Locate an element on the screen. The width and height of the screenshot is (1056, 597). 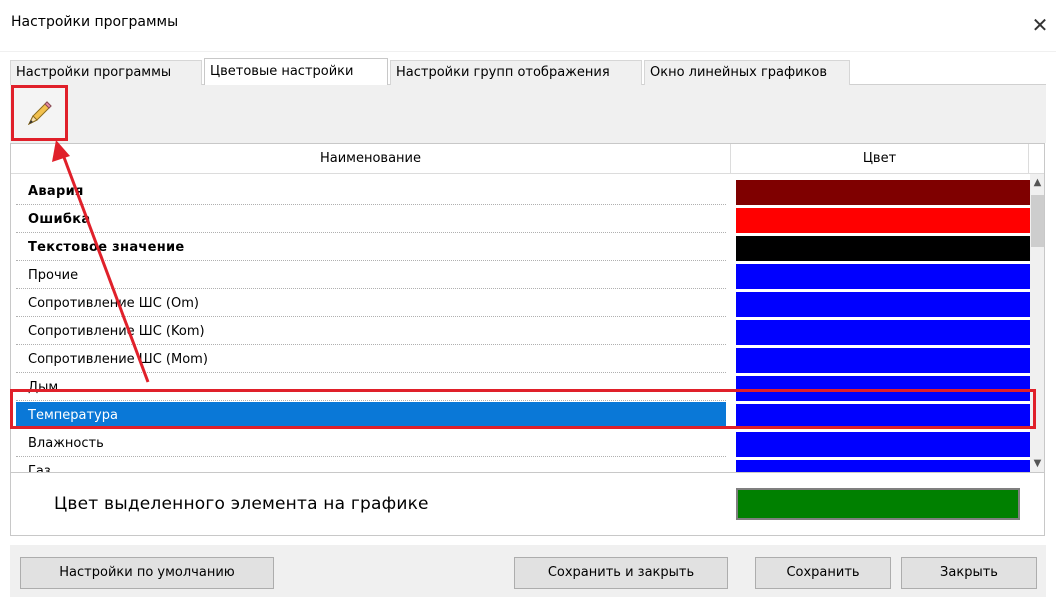
tab-program-settings: Настройки программы is located at coordinates (106, 72).